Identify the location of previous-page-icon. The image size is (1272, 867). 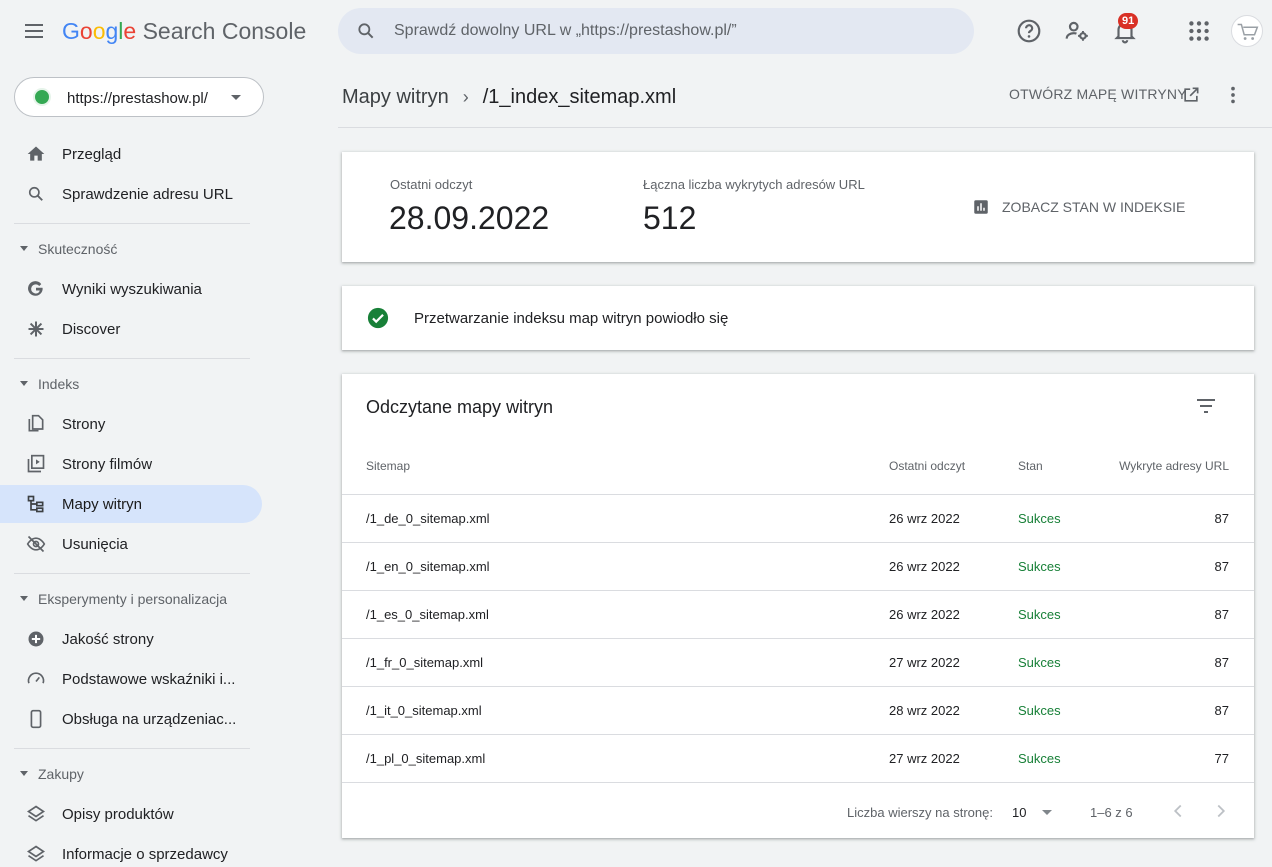
(1178, 811).